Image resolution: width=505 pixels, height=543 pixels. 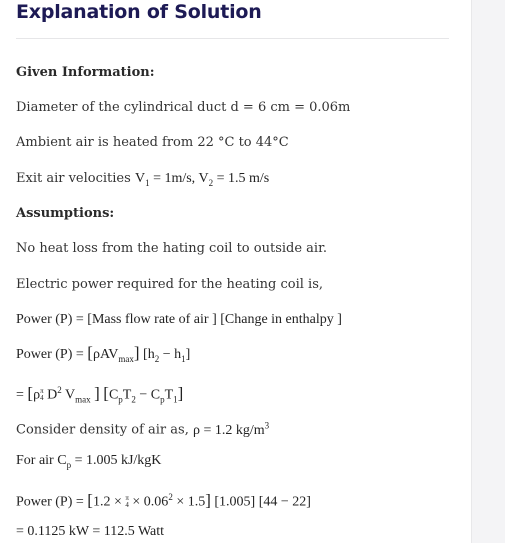 What do you see at coordinates (267, 425) in the screenshot?
I see `density-sup: 3` at bounding box center [267, 425].